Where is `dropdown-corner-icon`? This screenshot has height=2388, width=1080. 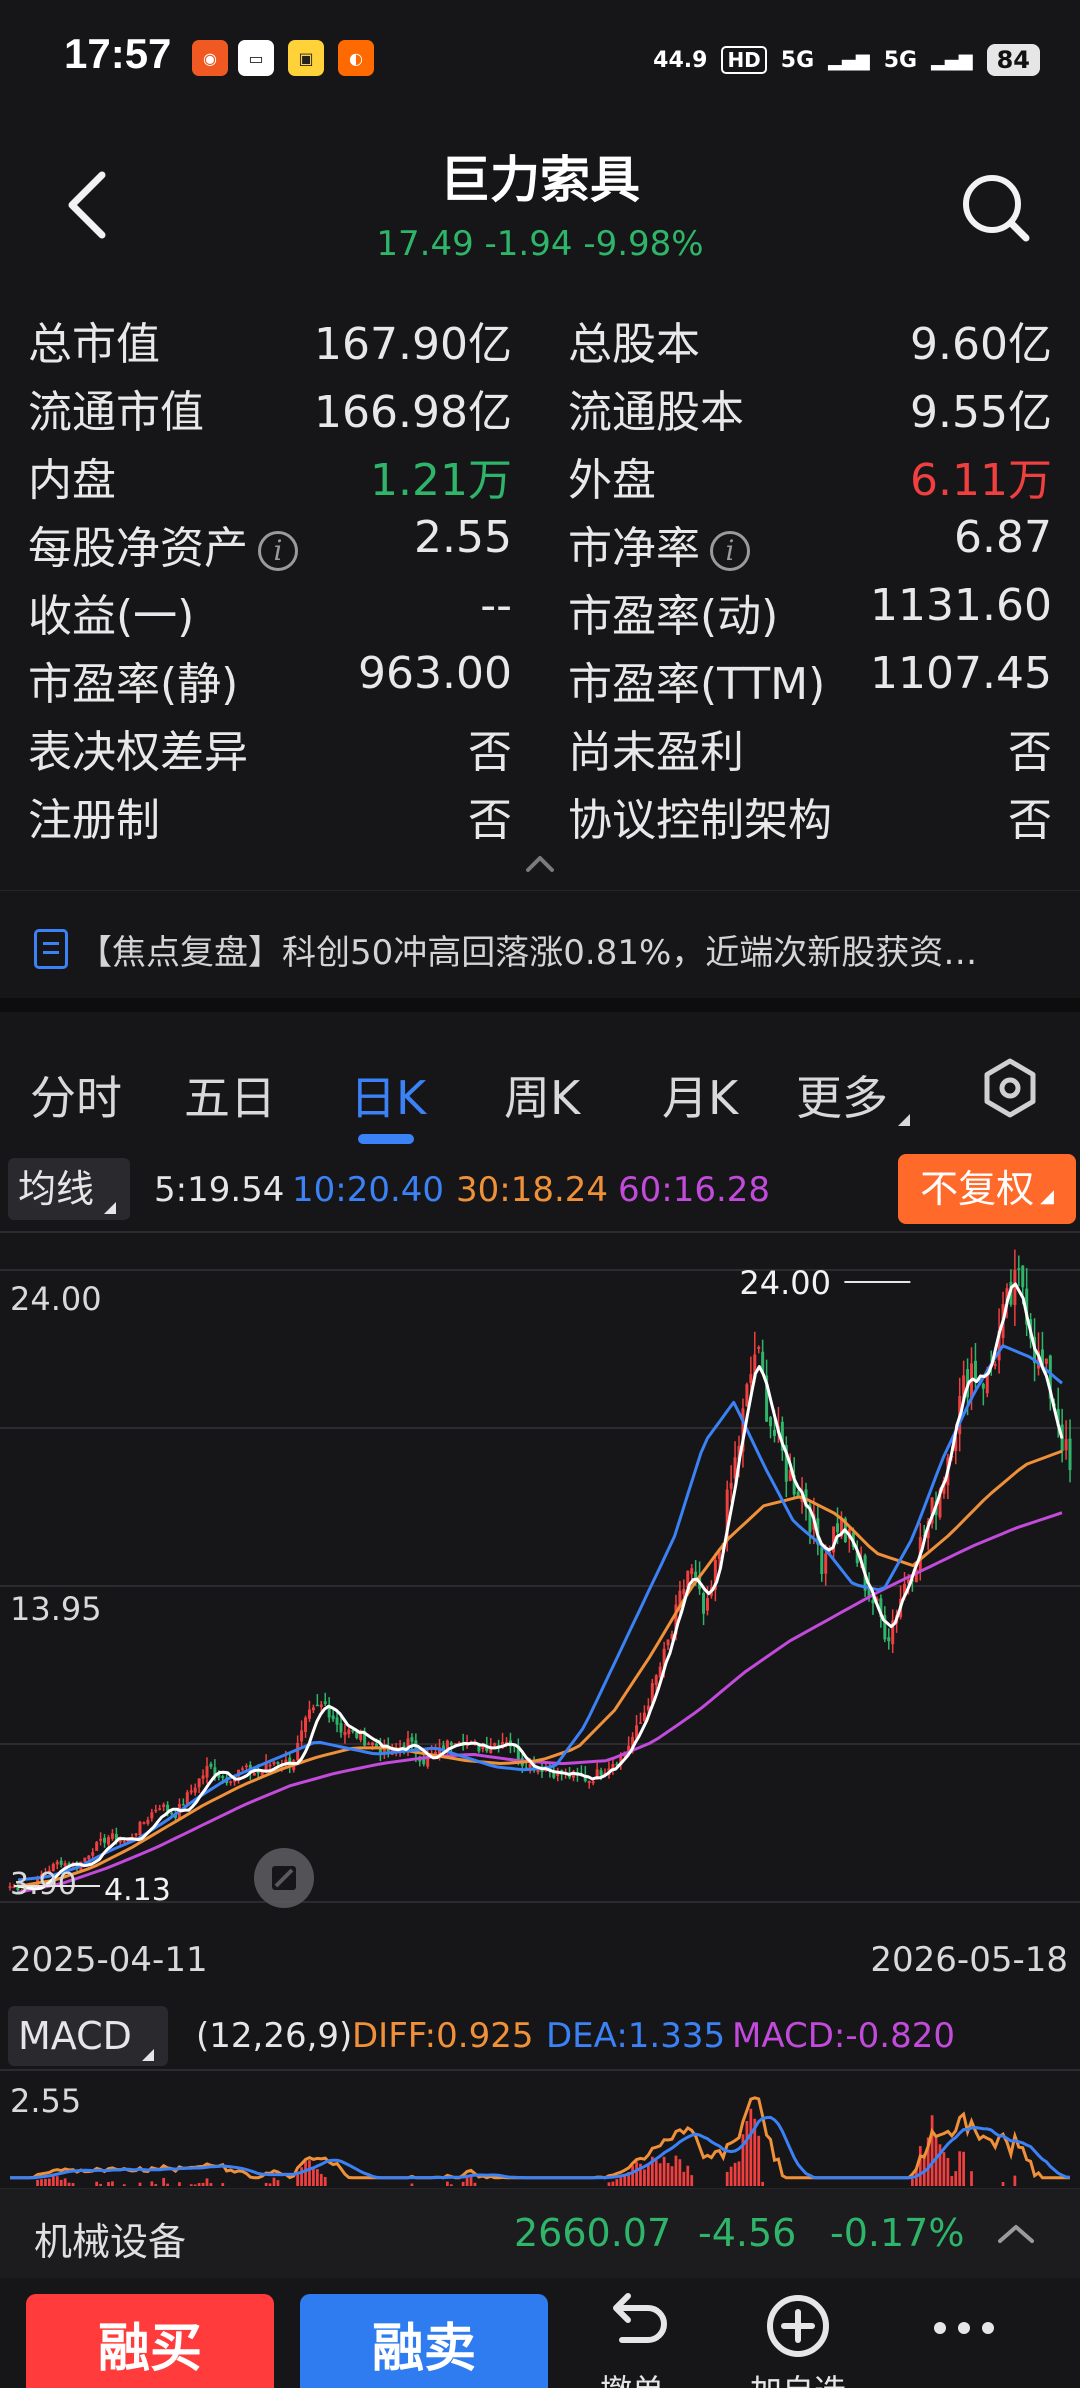
dropdown-corner-icon is located at coordinates (904, 1120).